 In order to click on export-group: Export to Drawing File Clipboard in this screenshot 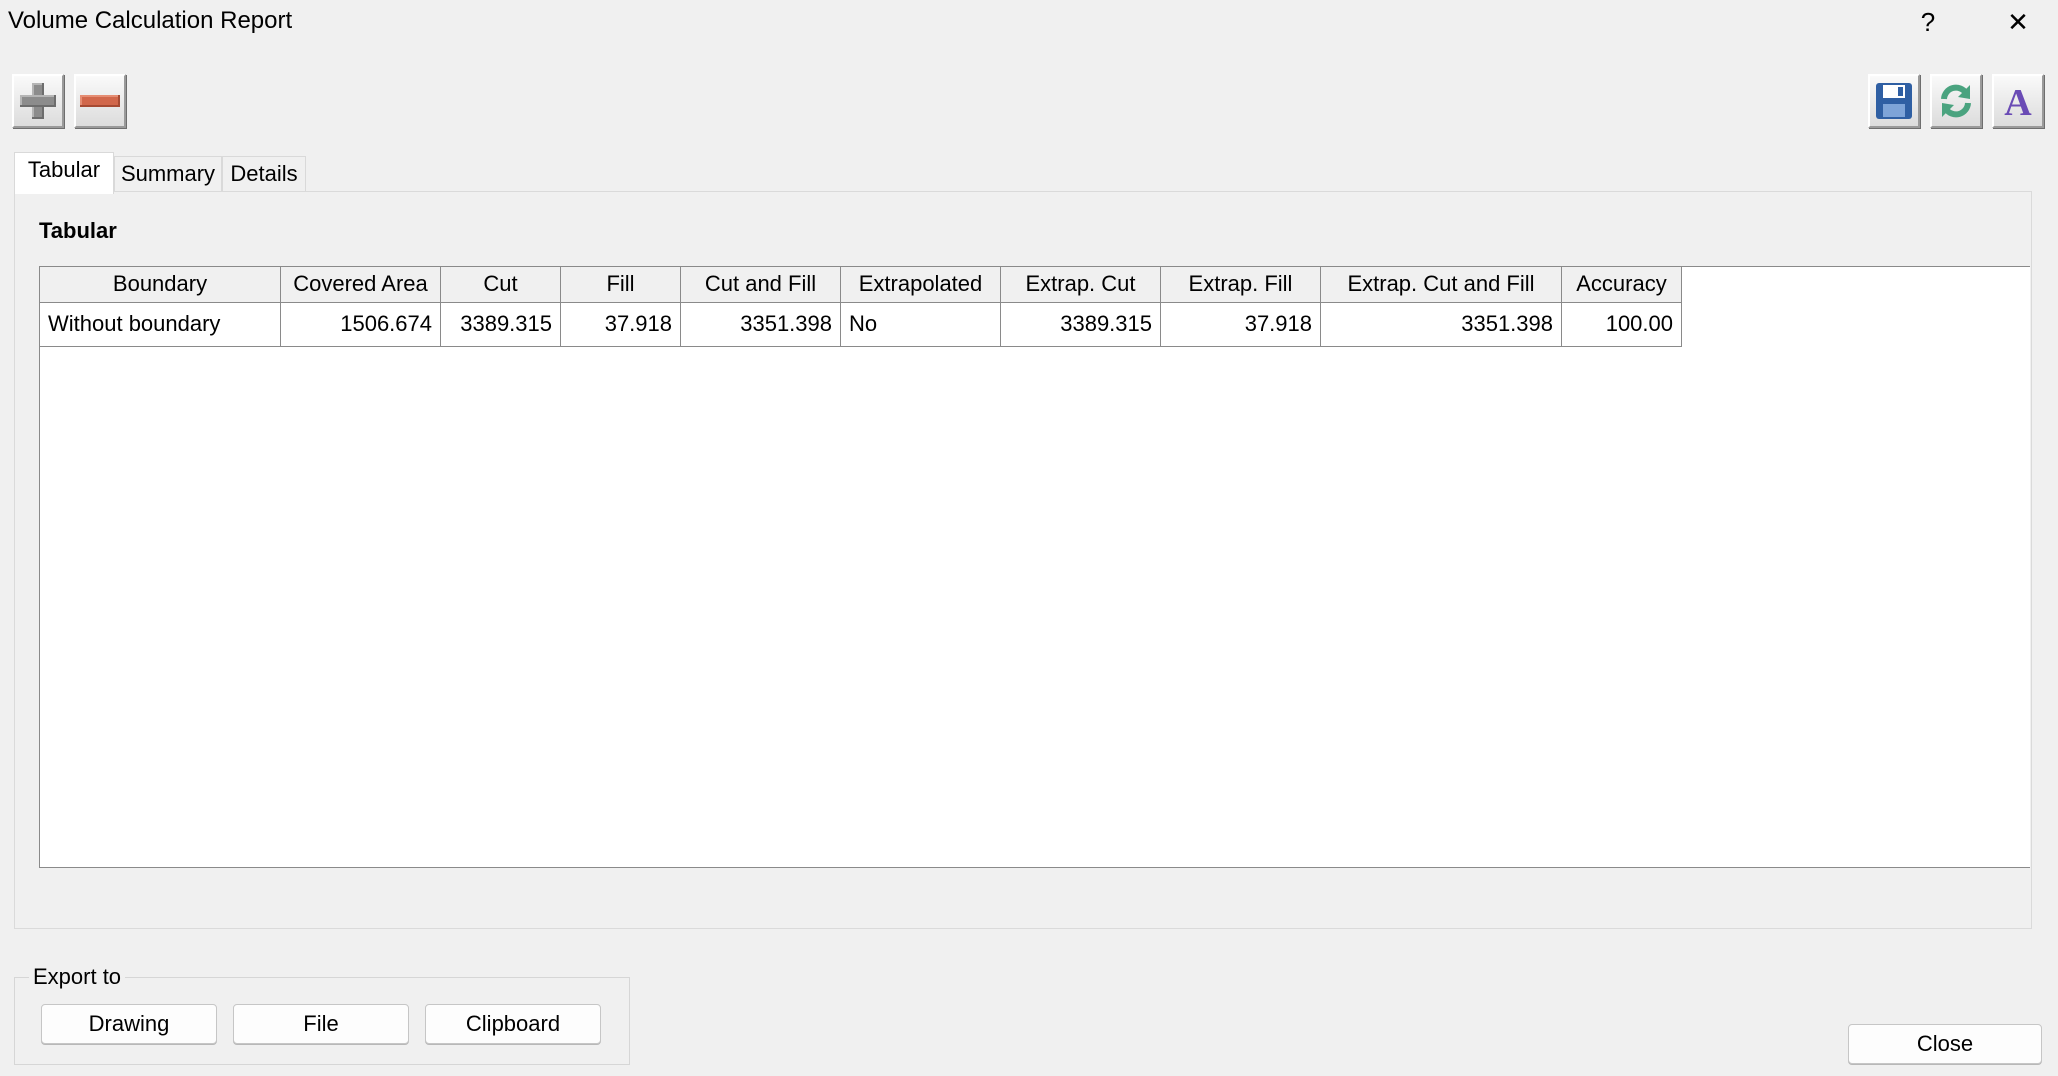, I will do `click(322, 1014)`.